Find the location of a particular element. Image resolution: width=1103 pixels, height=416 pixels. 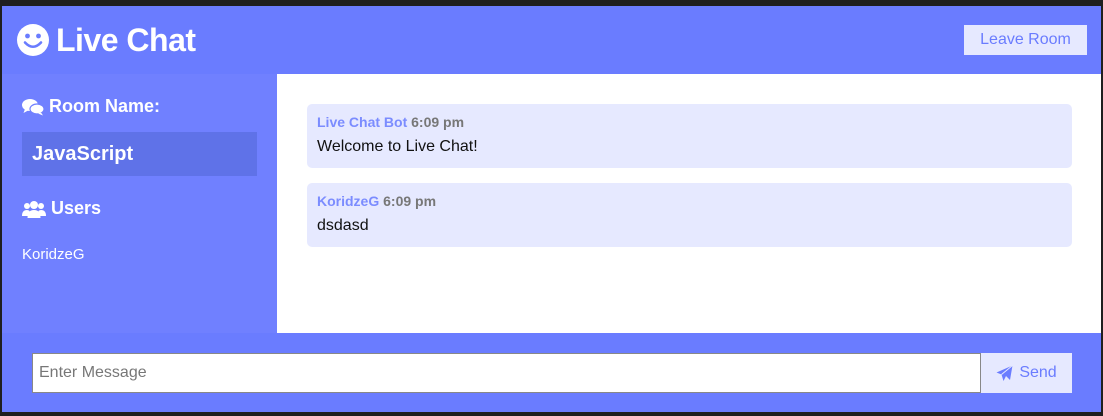

room-name-value: JavaScript is located at coordinates (139, 154).